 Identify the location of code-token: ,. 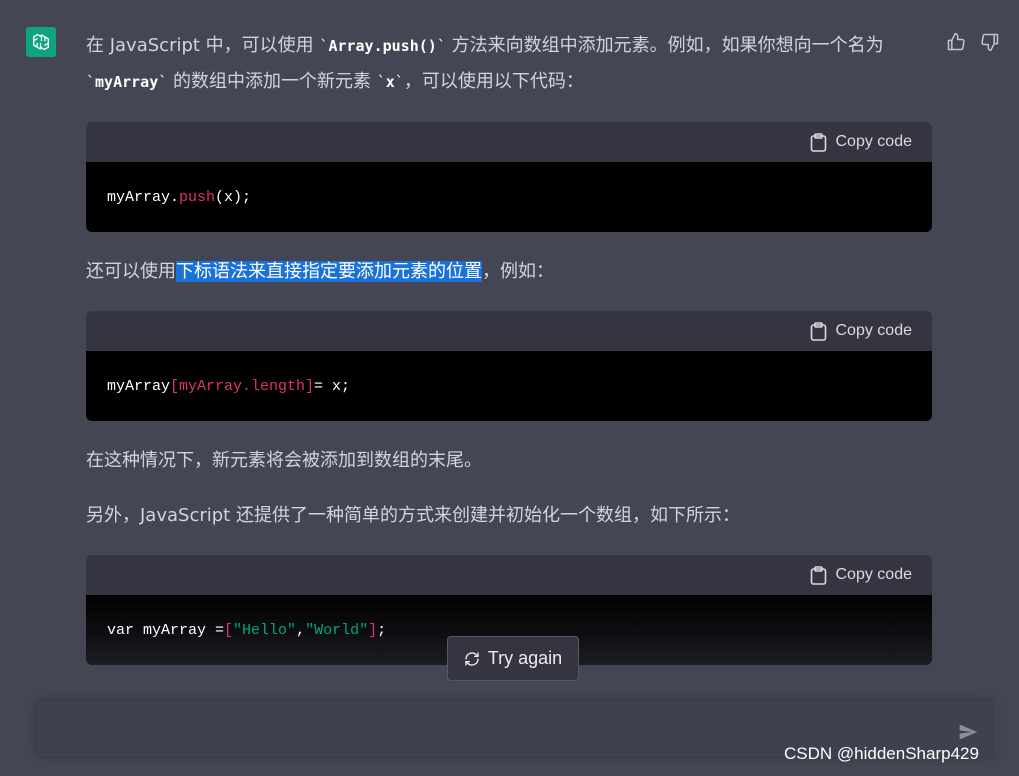
(301, 630).